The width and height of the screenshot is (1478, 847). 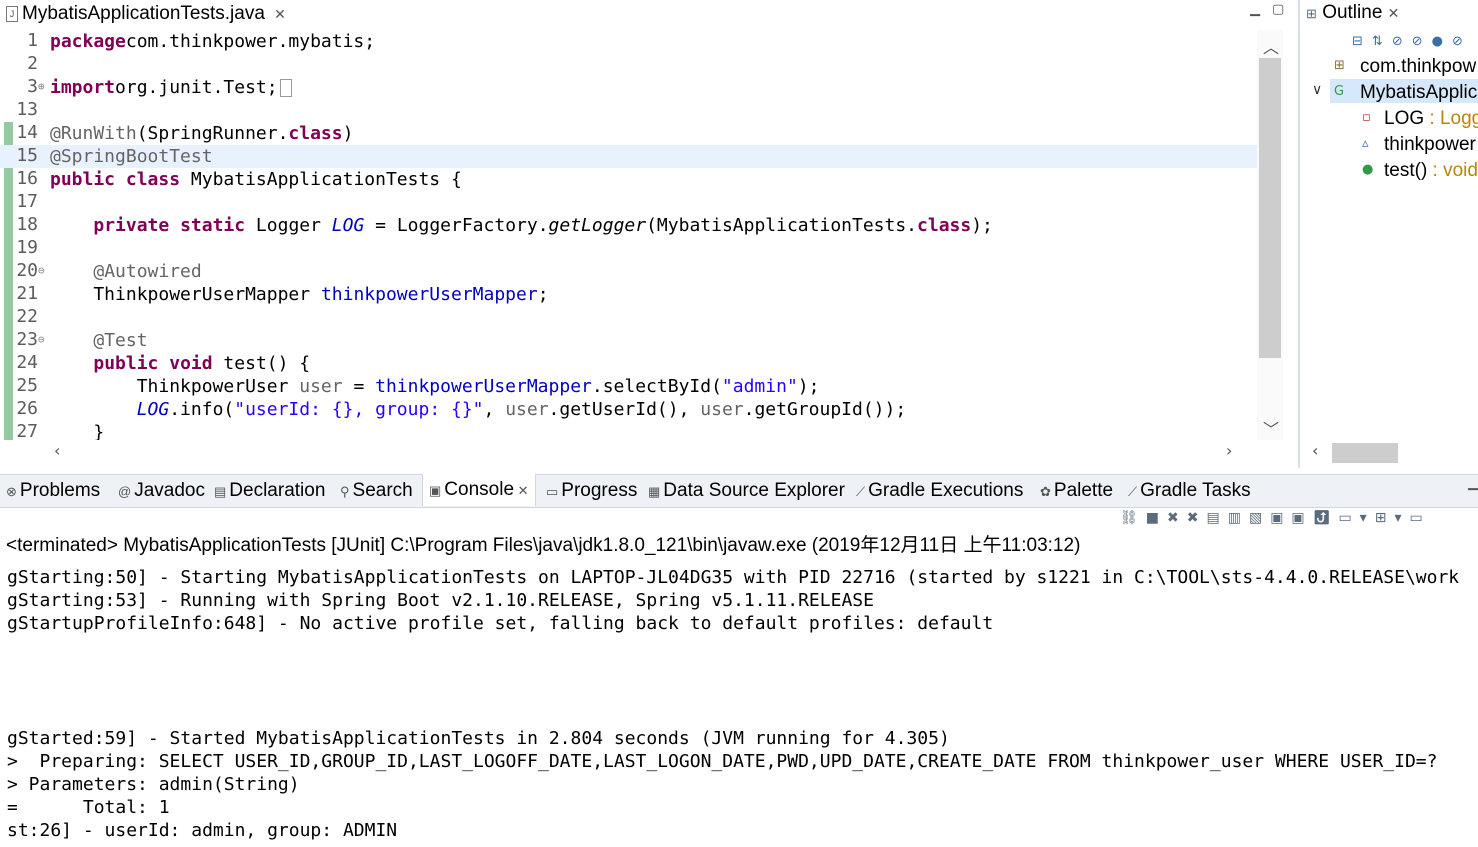 I want to click on code-line: 15 @SpringBootTest, so click(x=628, y=156).